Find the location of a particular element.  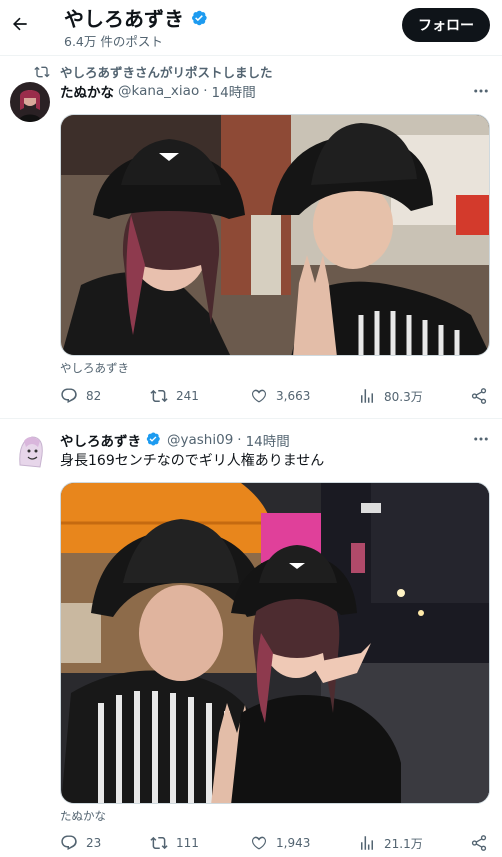

tweet-actions: 23 111 1,943 21.1万 is located at coordinates (275, 844).